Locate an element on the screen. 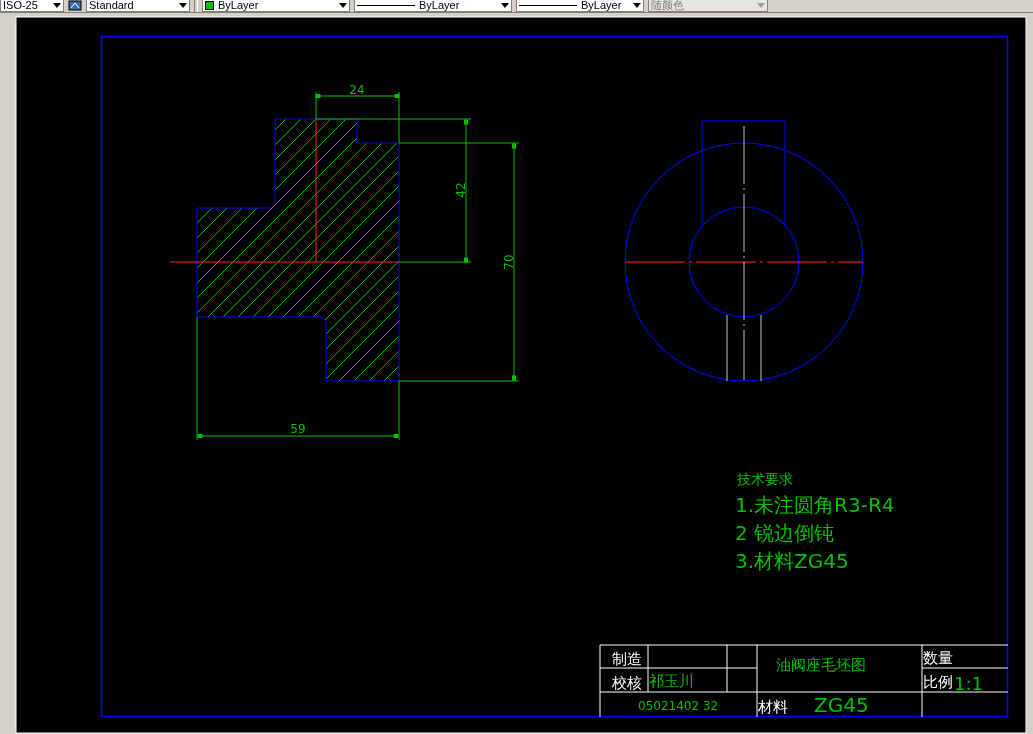  dropdown: ISO-25 is located at coordinates (32, 6).